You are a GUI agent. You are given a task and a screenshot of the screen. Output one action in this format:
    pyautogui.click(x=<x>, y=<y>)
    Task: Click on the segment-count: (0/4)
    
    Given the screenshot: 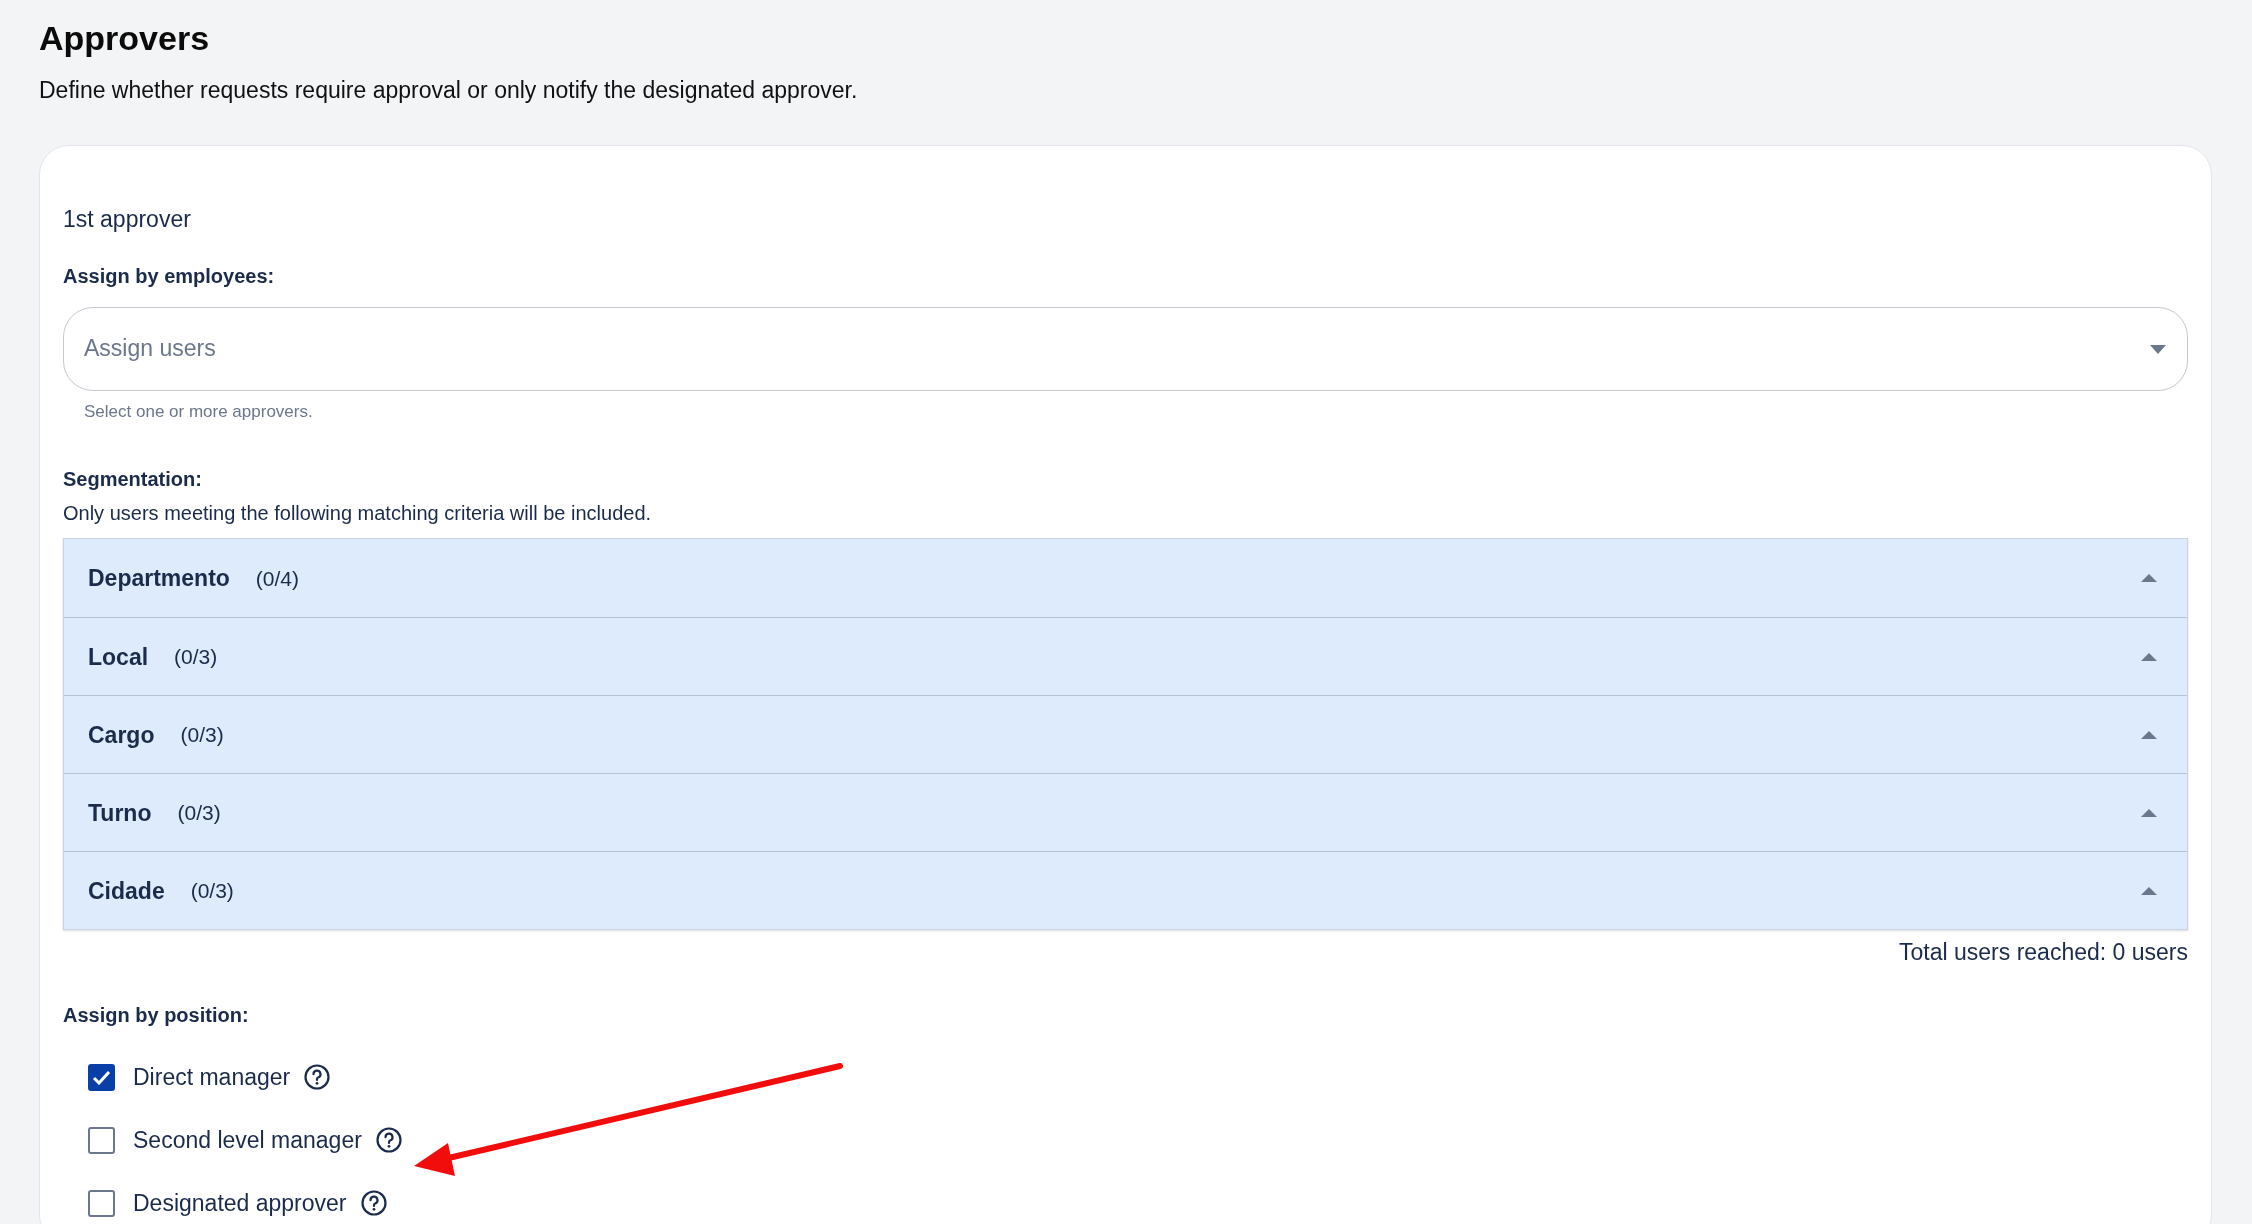 What is the action you would take?
    pyautogui.click(x=277, y=578)
    